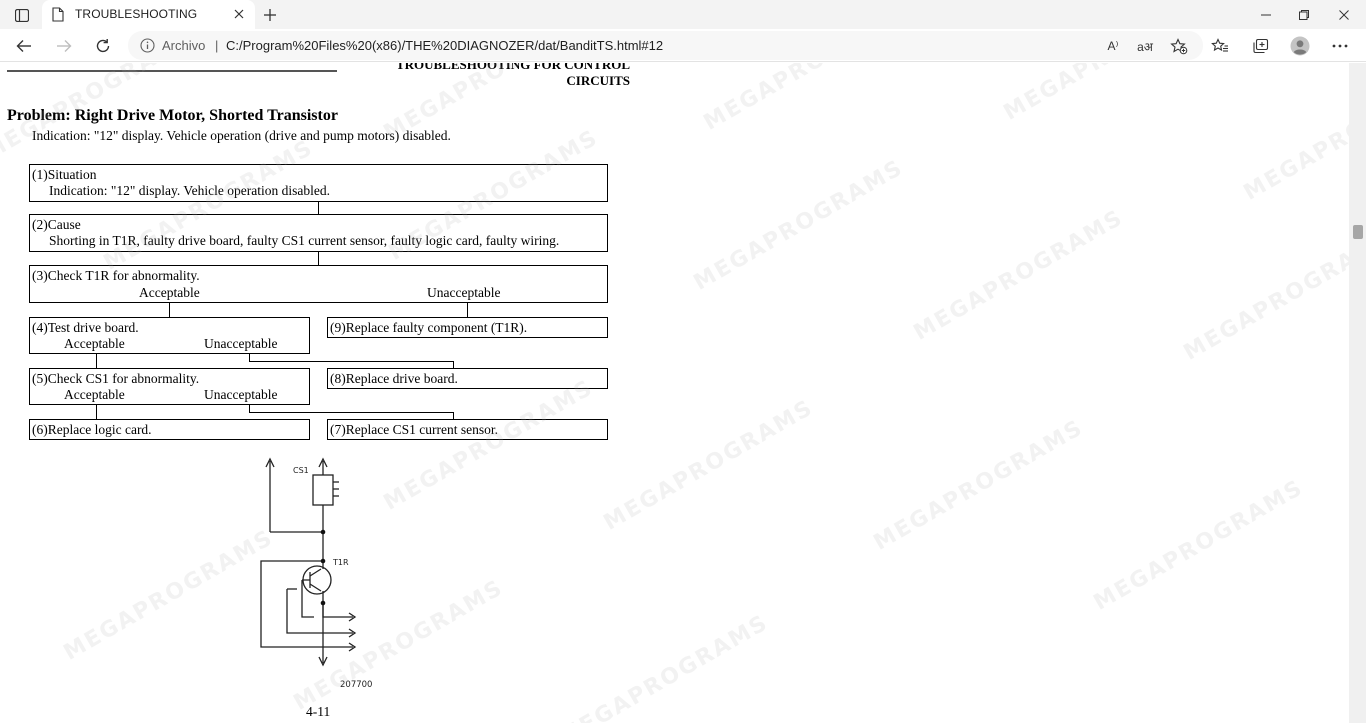  Describe the element at coordinates (1357, 393) in the screenshot. I see `vertical-scrollbar` at that location.